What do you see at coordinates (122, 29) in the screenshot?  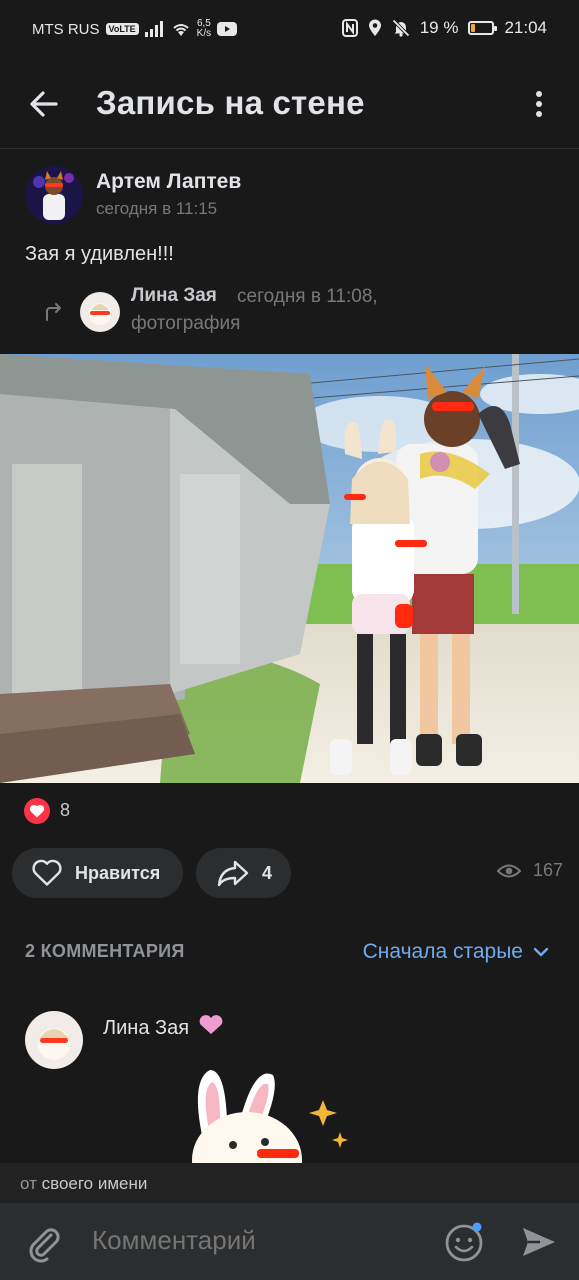 I see `volte-badge: VoLTE` at bounding box center [122, 29].